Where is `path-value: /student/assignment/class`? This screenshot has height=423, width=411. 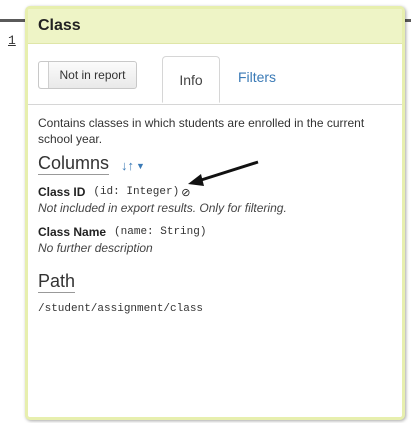 path-value: /student/assignment/class is located at coordinates (121, 309).